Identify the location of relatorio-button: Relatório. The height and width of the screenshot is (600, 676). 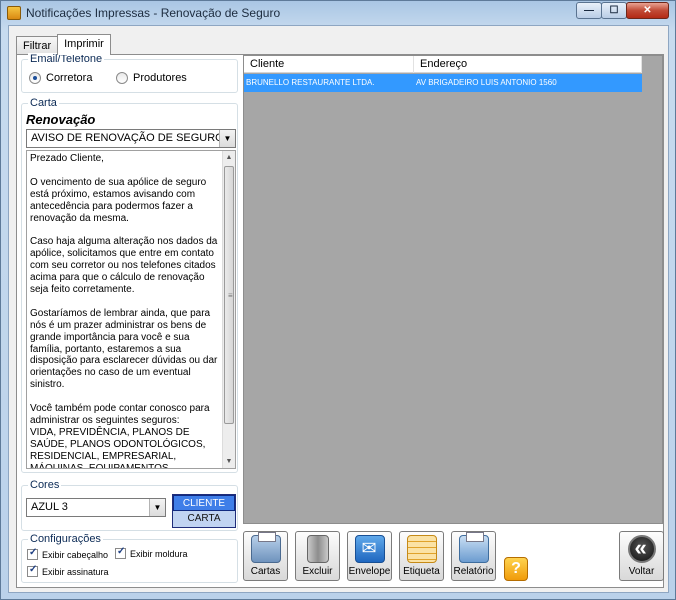
(473, 556).